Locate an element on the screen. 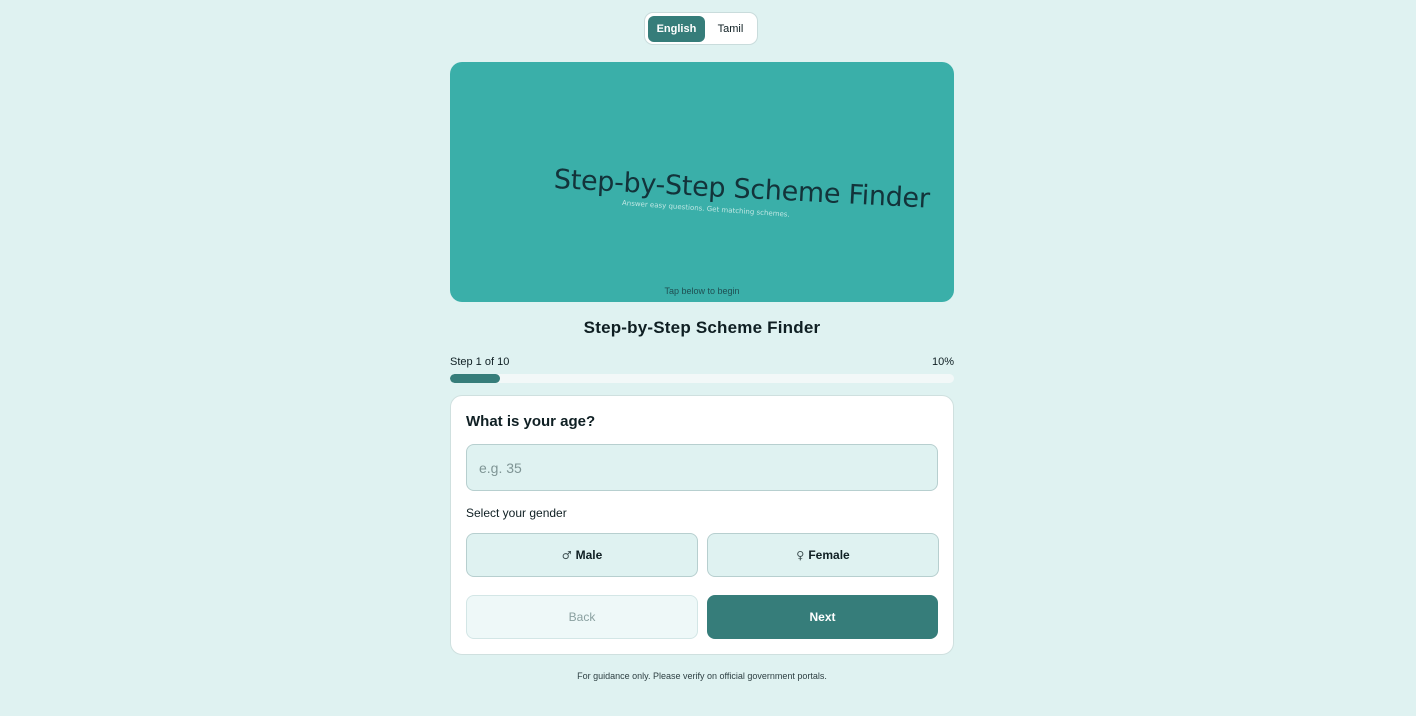  progress-labels: Step 1 of 10 10% is located at coordinates (702, 362).